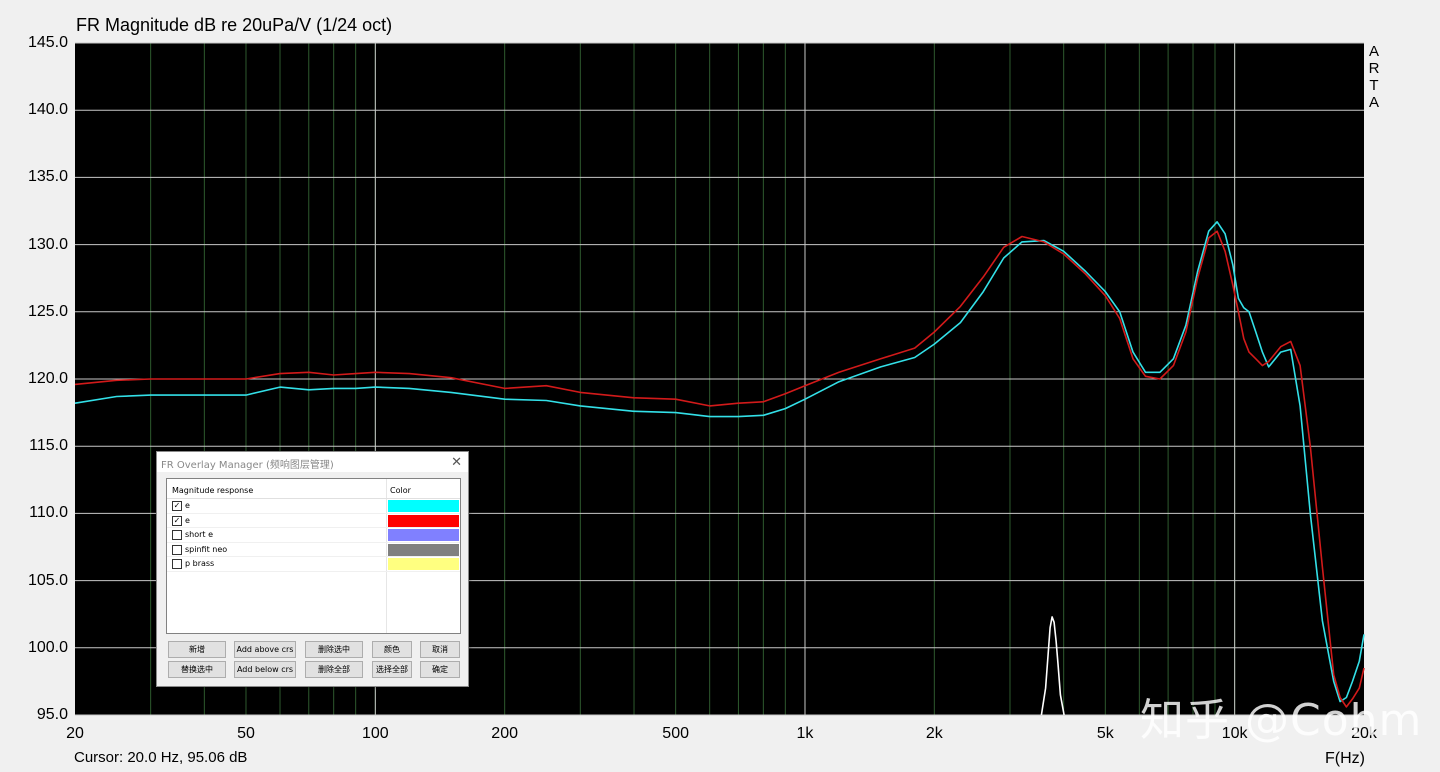 The width and height of the screenshot is (1440, 772). What do you see at coordinates (47, 110) in the screenshot?
I see `y-tick-label: 140.0` at bounding box center [47, 110].